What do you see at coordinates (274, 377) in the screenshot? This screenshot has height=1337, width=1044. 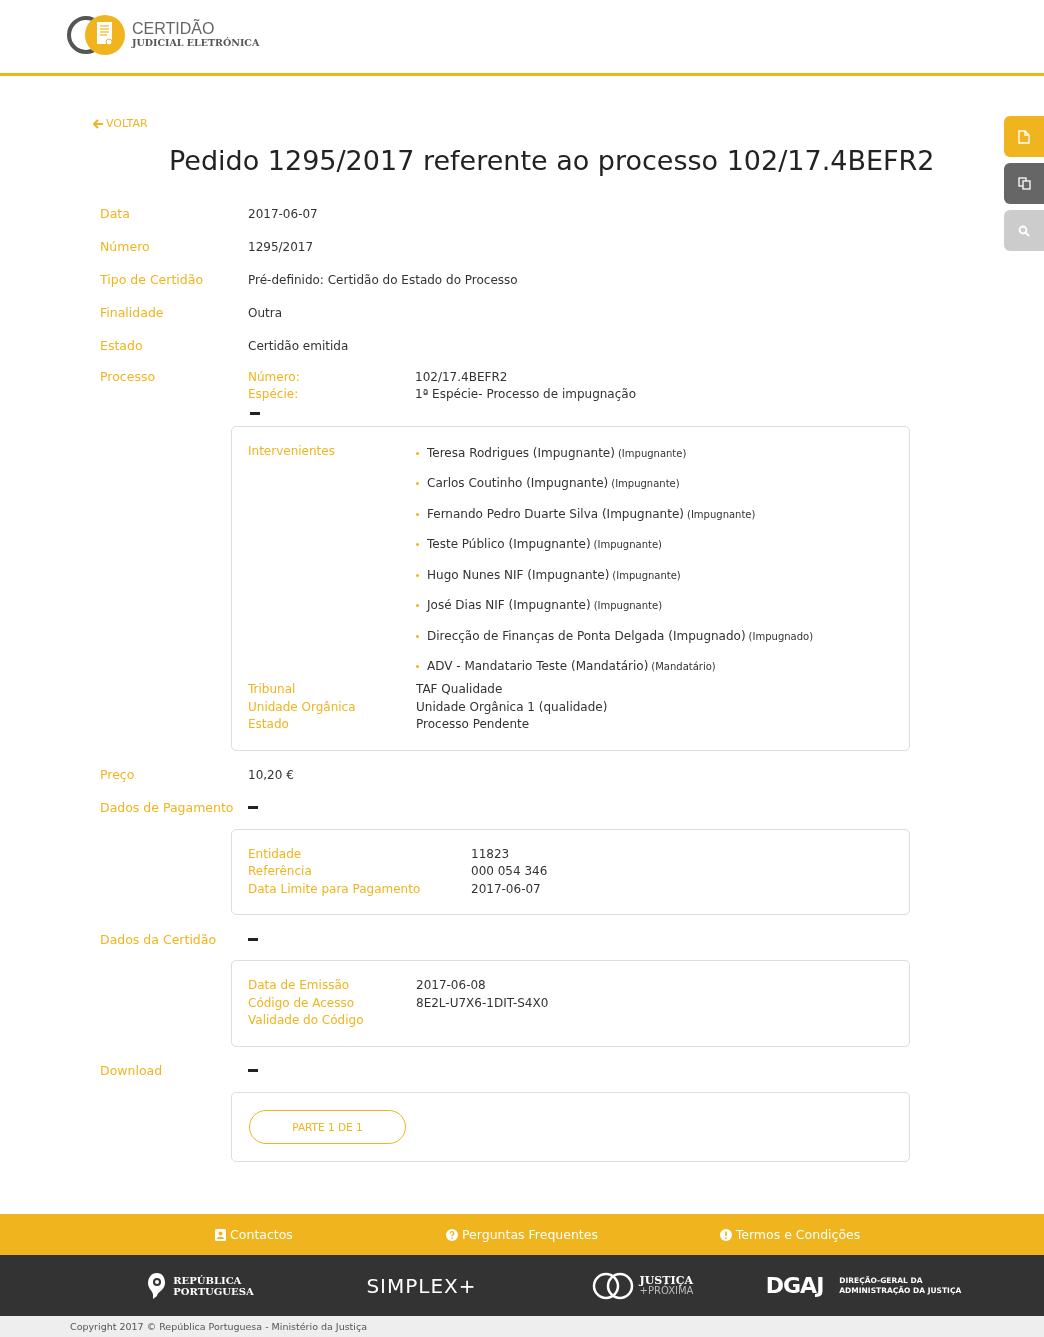 I see `field-label: Número:` at bounding box center [274, 377].